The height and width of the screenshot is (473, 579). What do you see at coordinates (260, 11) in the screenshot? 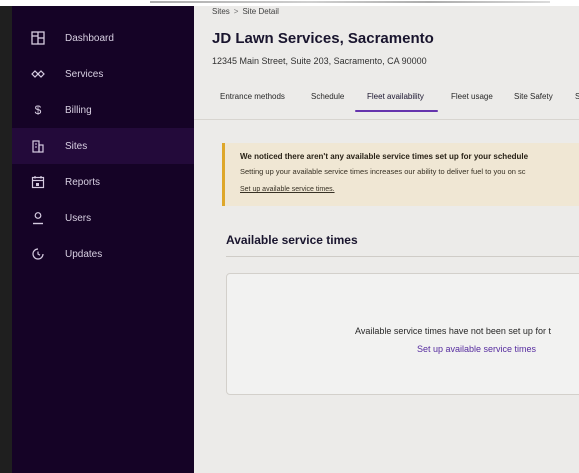
I see `breadcrumb-current: Site Detail` at bounding box center [260, 11].